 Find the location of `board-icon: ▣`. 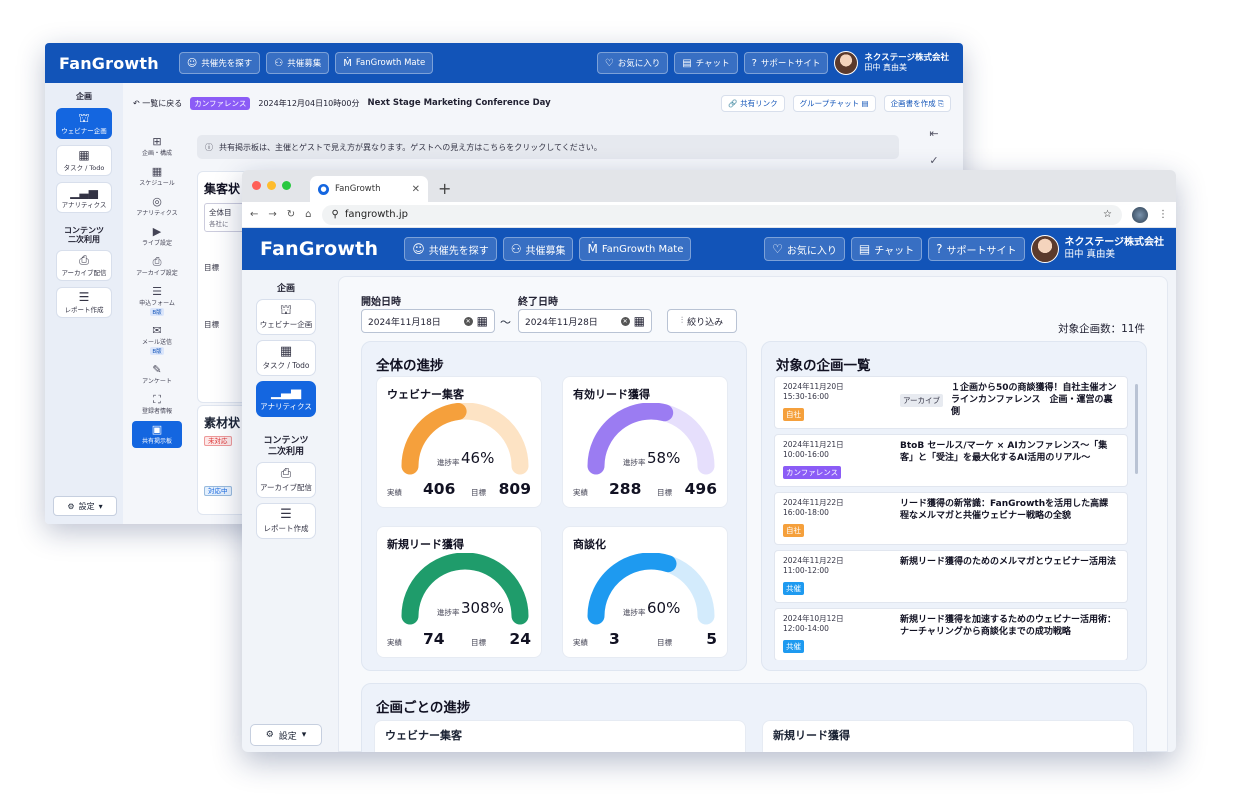

board-icon: ▣ is located at coordinates (157, 429).